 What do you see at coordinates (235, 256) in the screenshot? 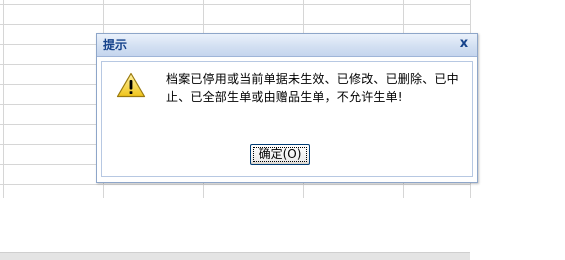
I see `spreadsheet-bottom-band` at bounding box center [235, 256].